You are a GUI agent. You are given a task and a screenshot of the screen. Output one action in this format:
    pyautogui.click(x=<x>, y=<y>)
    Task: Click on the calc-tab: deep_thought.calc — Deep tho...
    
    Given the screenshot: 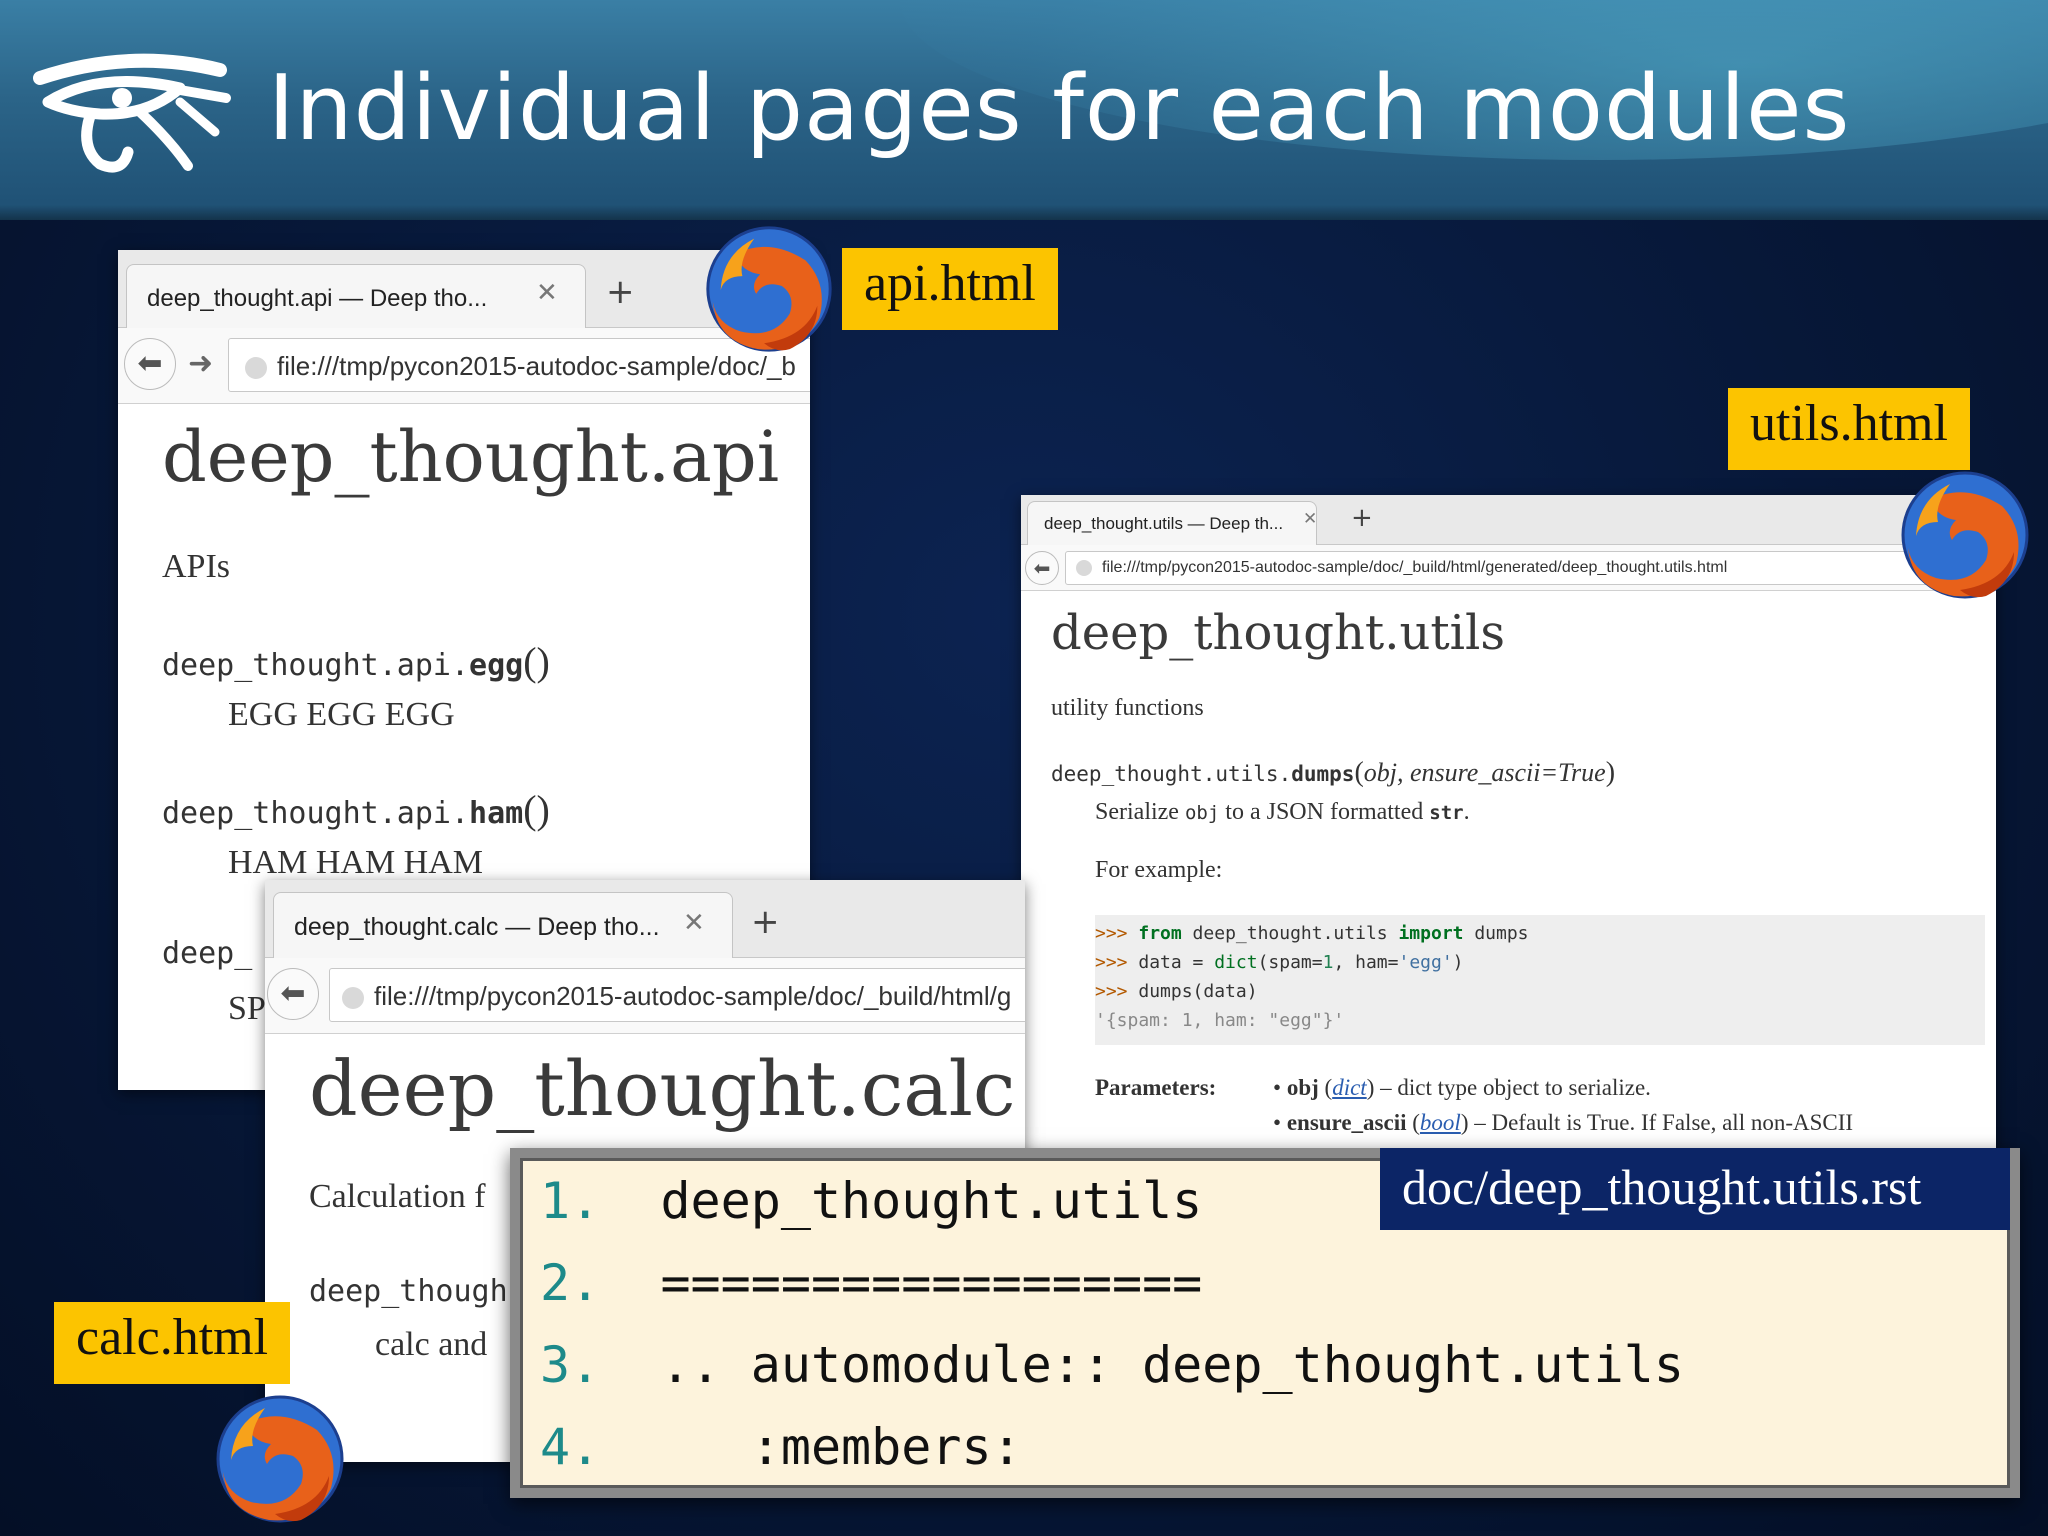 What is the action you would take?
    pyautogui.click(x=503, y=925)
    